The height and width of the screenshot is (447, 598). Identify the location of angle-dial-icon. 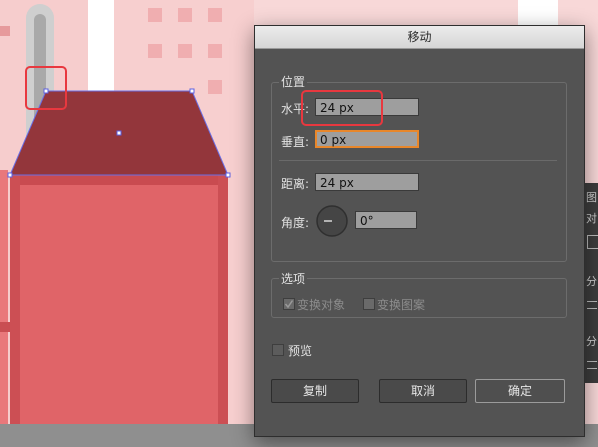
(332, 221).